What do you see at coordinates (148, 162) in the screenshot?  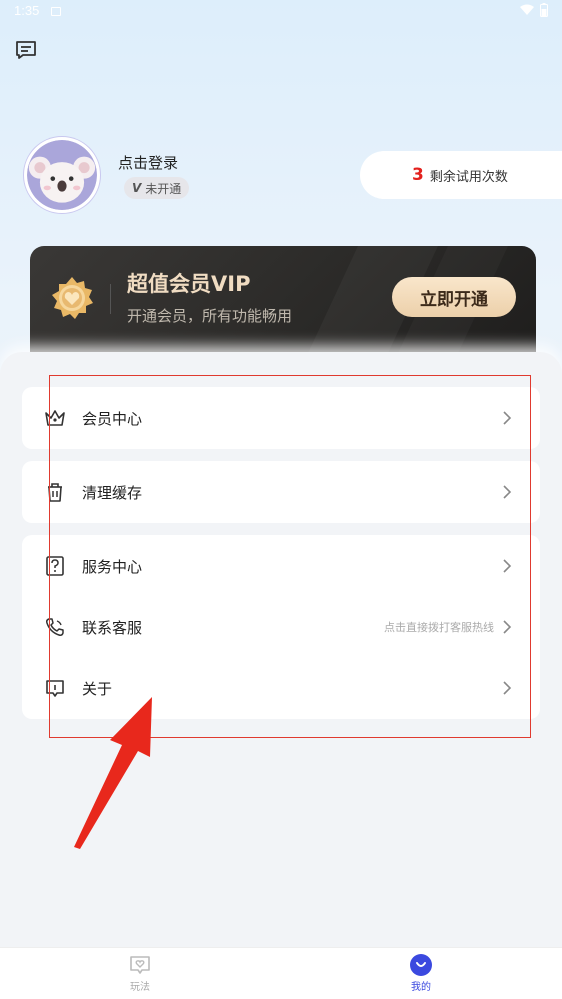 I see `login-link: 点击登录` at bounding box center [148, 162].